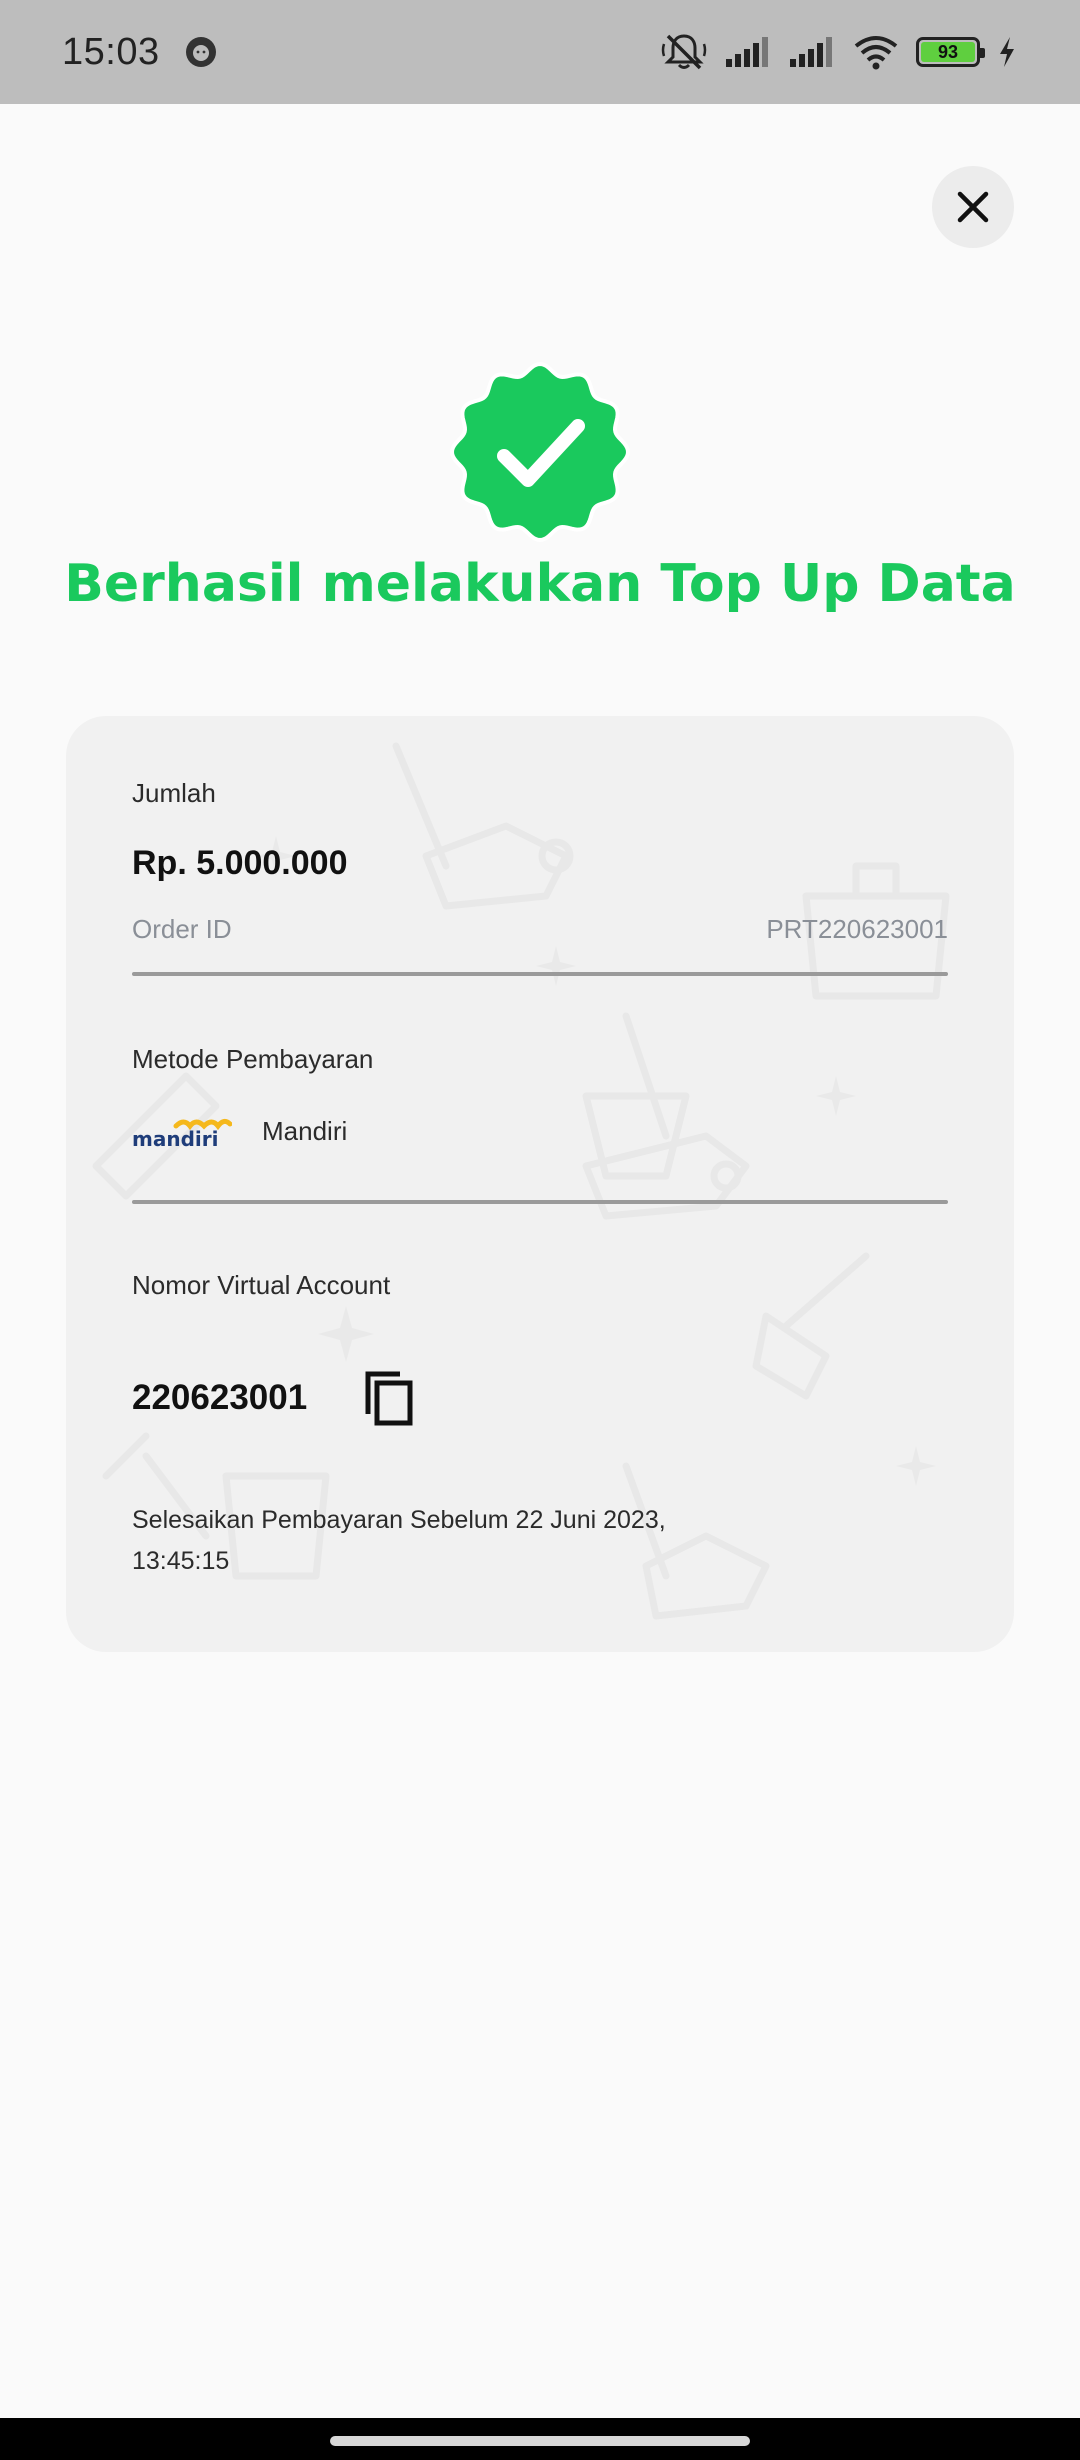 The height and width of the screenshot is (2460, 1080). What do you see at coordinates (305, 1131) in the screenshot?
I see `payment-method-name: Mandiri` at bounding box center [305, 1131].